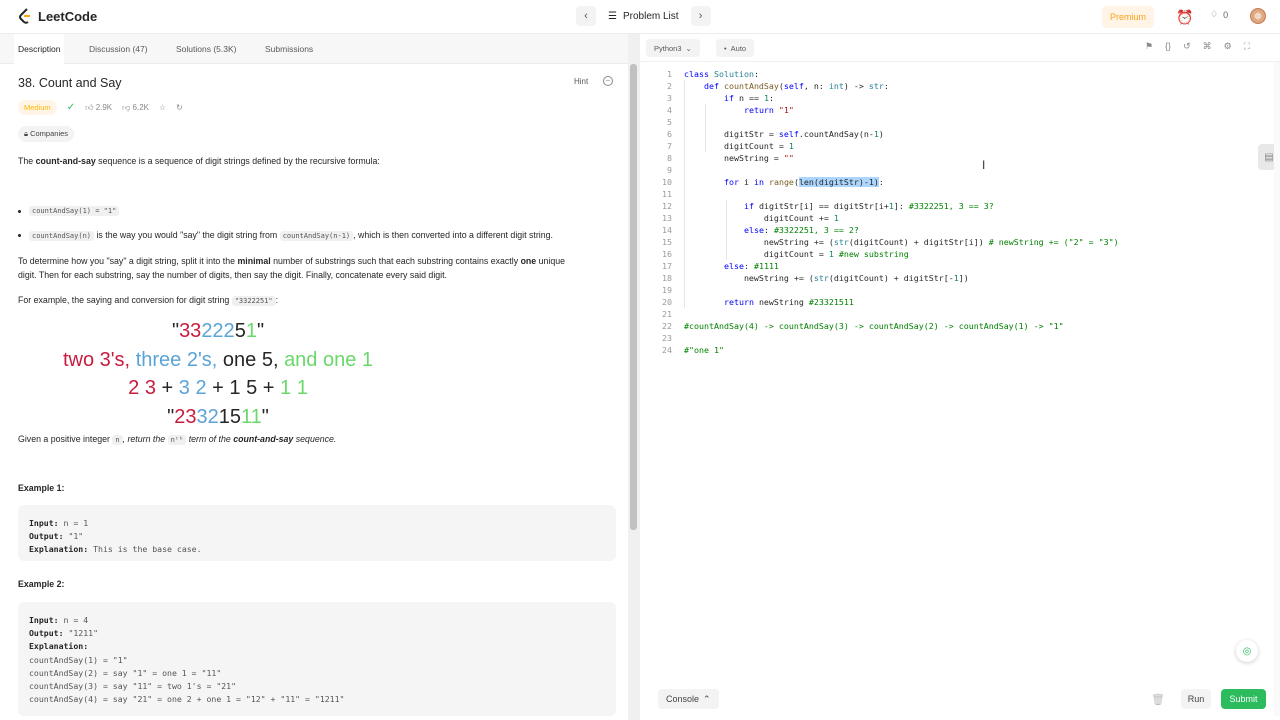 This screenshot has height=720, width=1280. Describe the element at coordinates (1219, 14) in the screenshot. I see `streak-counter: ♢ 0` at that location.